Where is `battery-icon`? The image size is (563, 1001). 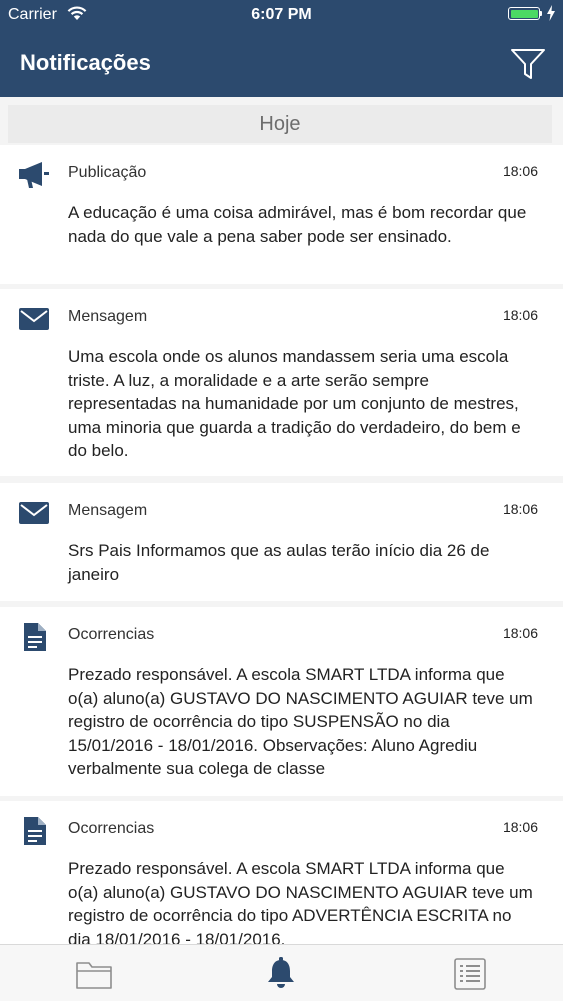 battery-icon is located at coordinates (524, 13).